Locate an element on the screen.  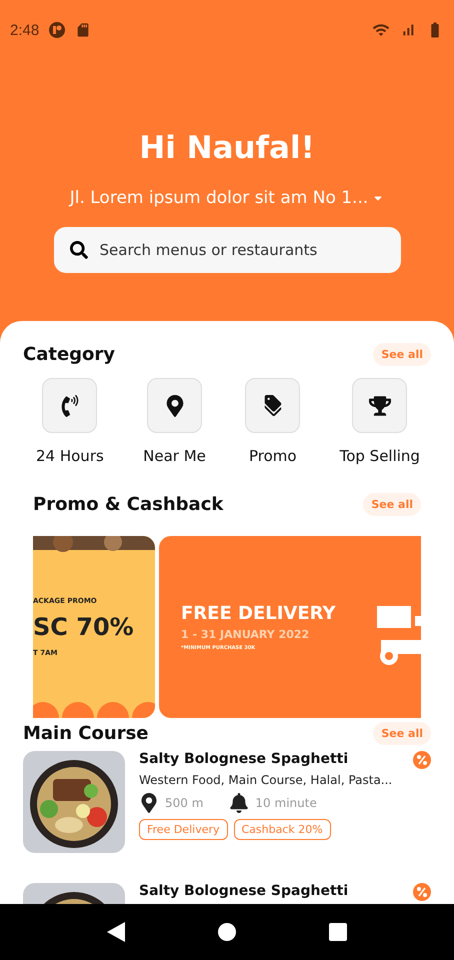
phone-icon is located at coordinates (69, 405).